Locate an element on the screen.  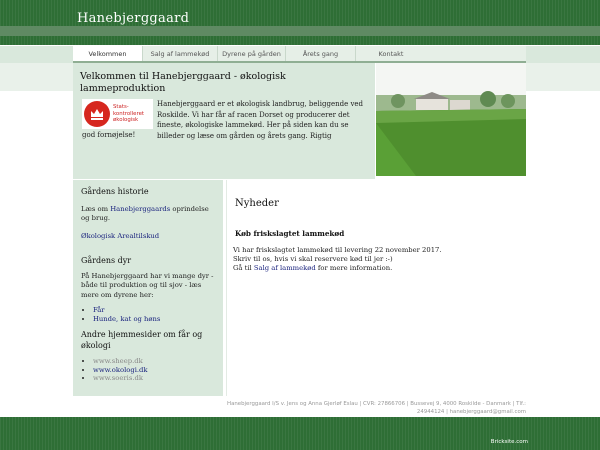
news-title: Nyheder is located at coordinates (257, 203).